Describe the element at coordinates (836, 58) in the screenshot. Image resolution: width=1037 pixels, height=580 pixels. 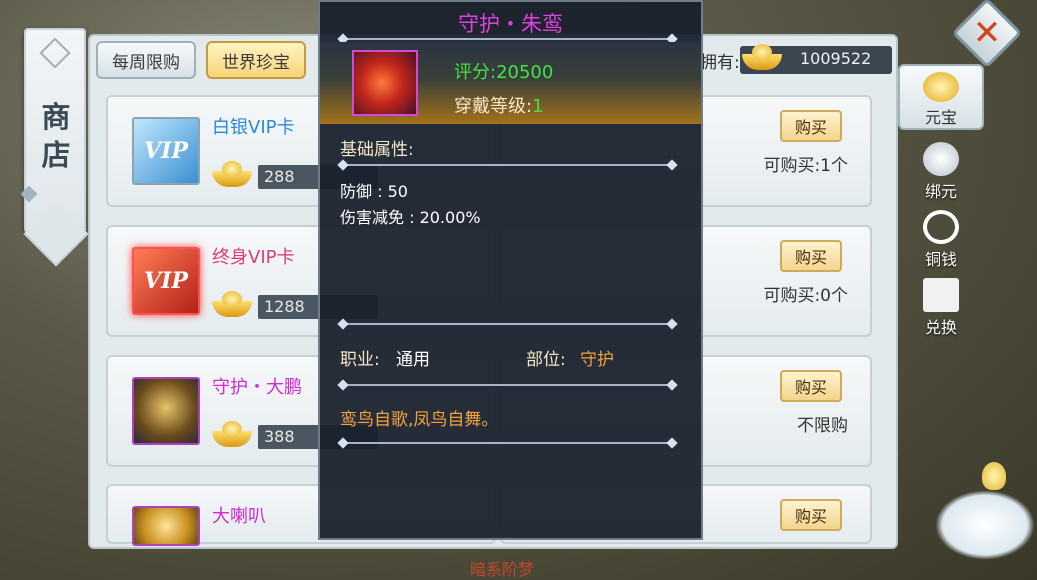
I see `balance-value: 1009522` at that location.